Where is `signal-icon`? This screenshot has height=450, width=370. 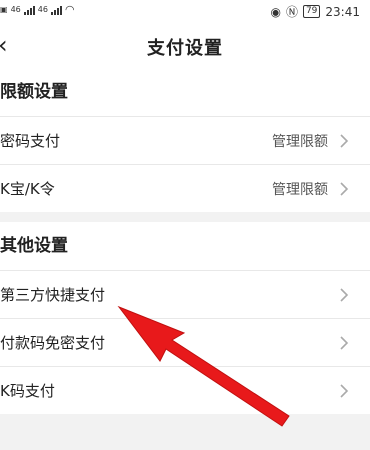 signal-icon is located at coordinates (29, 10).